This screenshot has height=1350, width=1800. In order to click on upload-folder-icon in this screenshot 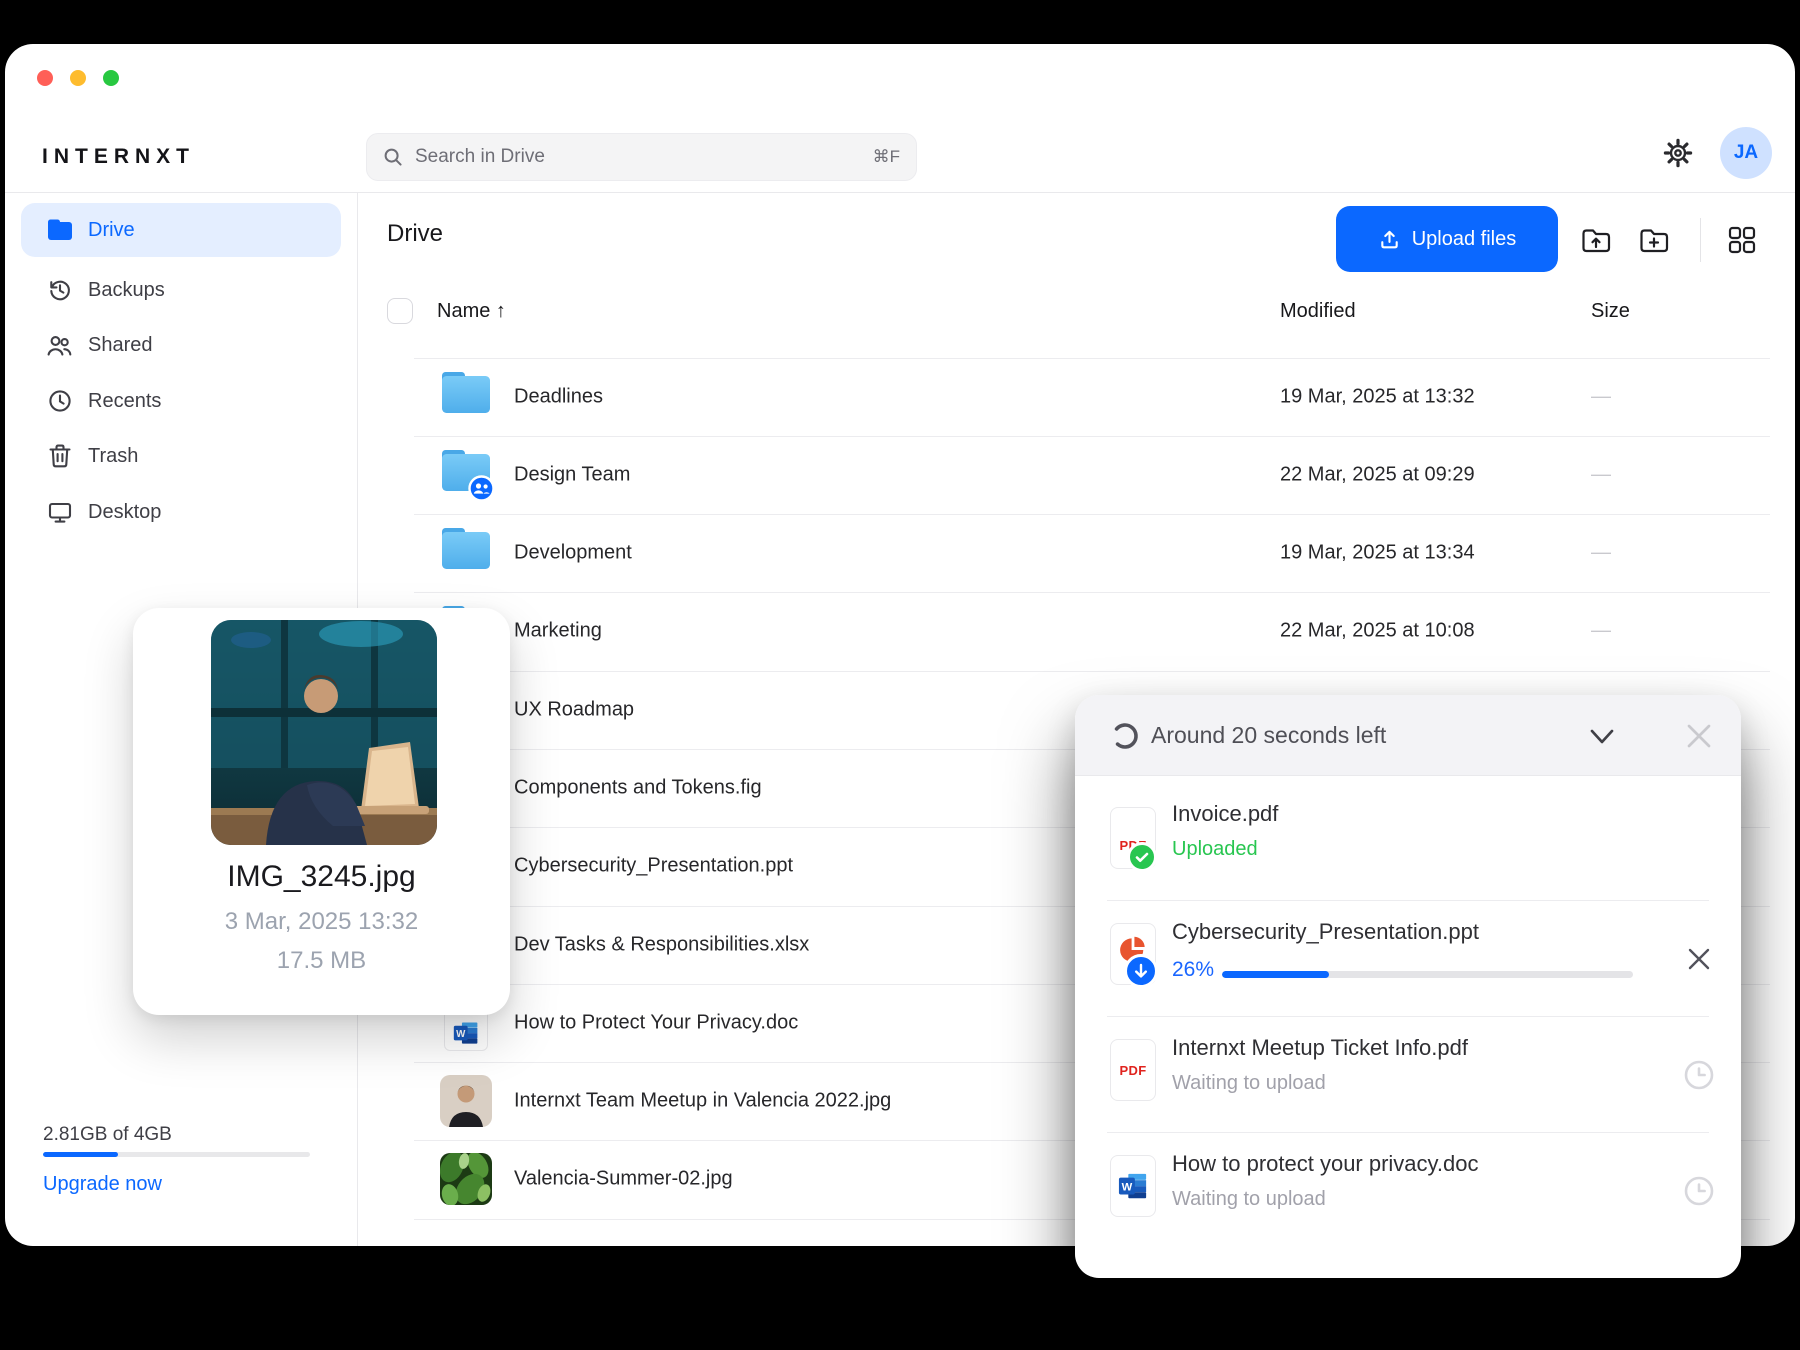, I will do `click(1596, 240)`.